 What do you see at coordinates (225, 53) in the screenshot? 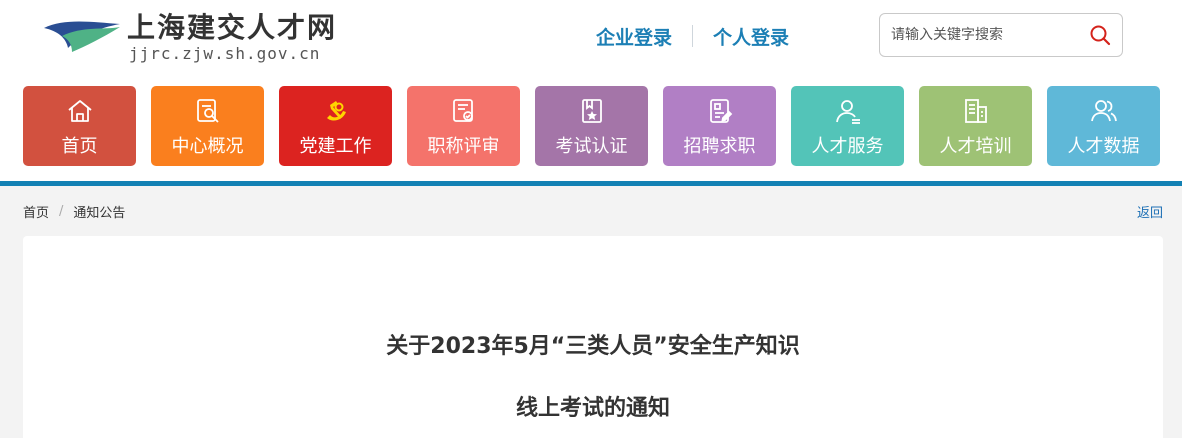
I see `site-domain: jjrc.zjw.sh.gov.cn` at bounding box center [225, 53].